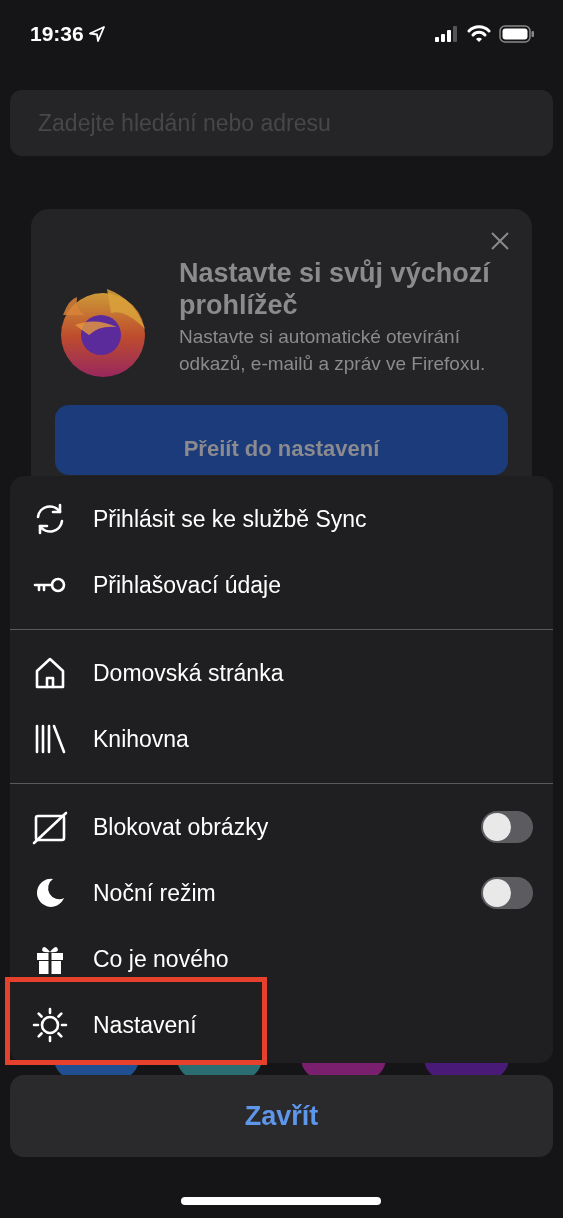 This screenshot has width=563, height=1218. I want to click on menu-item: Přihlašovací údaje, so click(281, 585).